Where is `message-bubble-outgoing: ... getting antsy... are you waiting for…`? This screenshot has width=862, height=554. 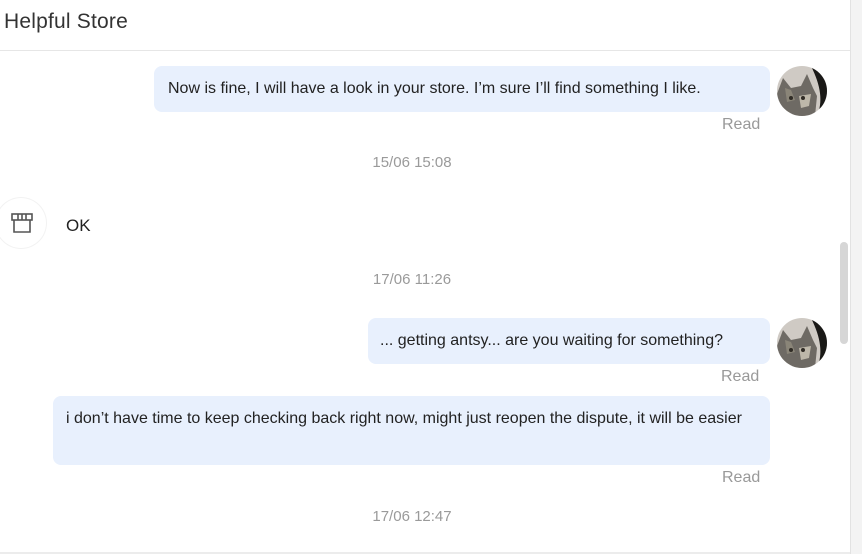
message-bubble-outgoing: ... getting antsy... are you waiting for… is located at coordinates (569, 341).